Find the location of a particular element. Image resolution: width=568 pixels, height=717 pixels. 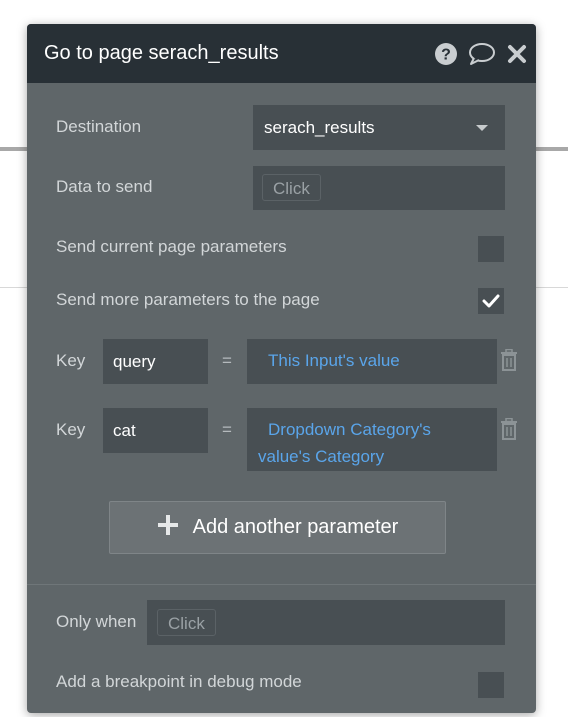

send-more-params-checkbox is located at coordinates (491, 301).